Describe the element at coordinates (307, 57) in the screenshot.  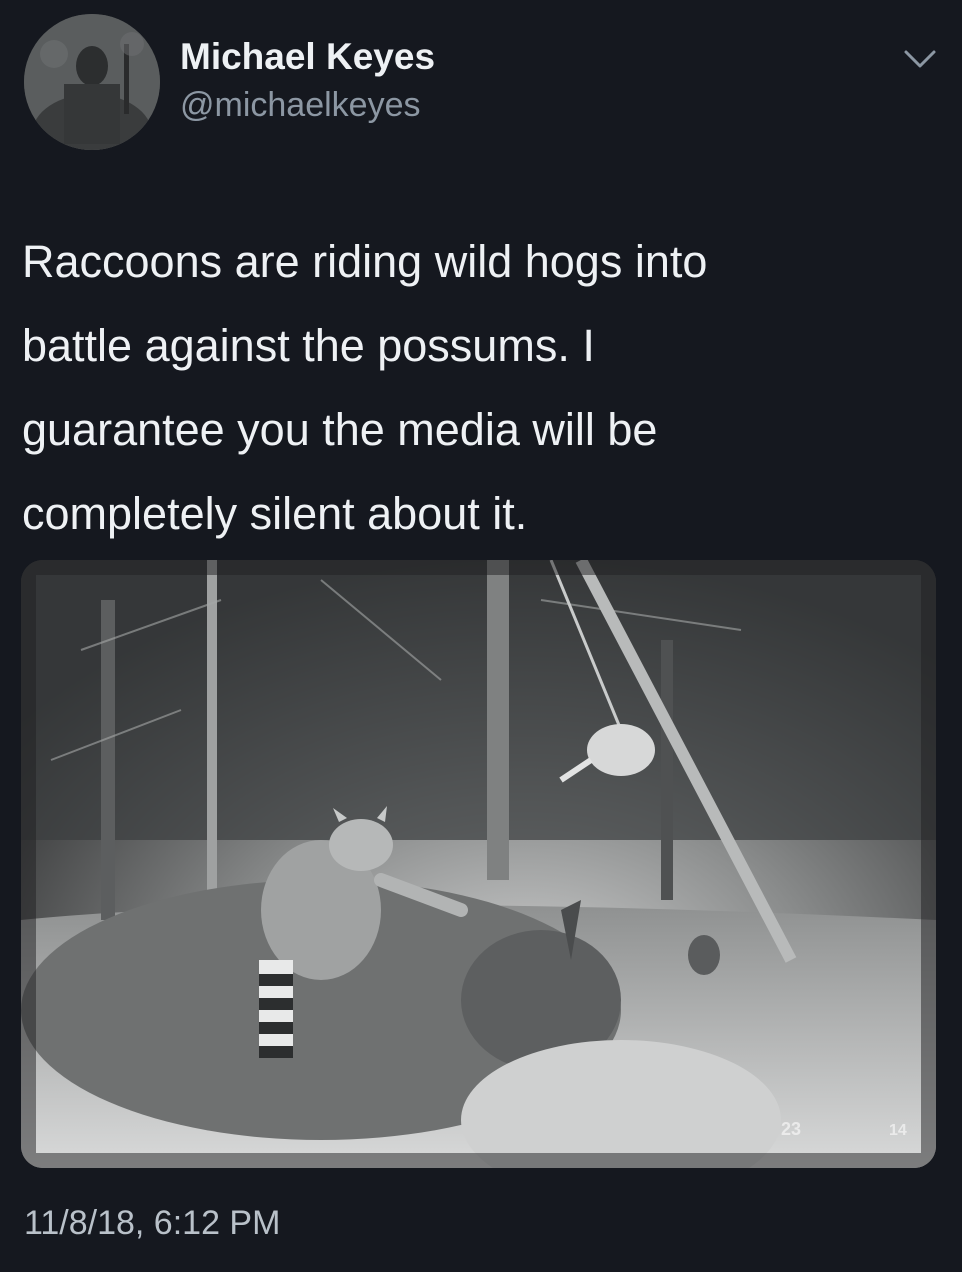
I see `display-name: Michael Keyes` at that location.